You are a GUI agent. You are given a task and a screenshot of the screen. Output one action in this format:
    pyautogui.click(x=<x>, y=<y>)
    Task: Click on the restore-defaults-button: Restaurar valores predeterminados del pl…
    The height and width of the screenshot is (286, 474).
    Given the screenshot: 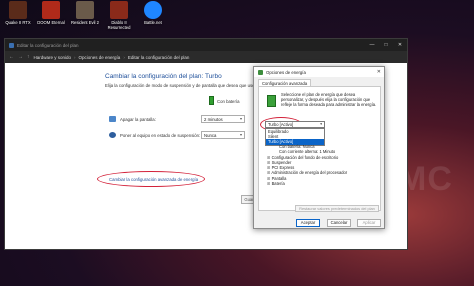 What is the action you would take?
    pyautogui.click(x=337, y=208)
    